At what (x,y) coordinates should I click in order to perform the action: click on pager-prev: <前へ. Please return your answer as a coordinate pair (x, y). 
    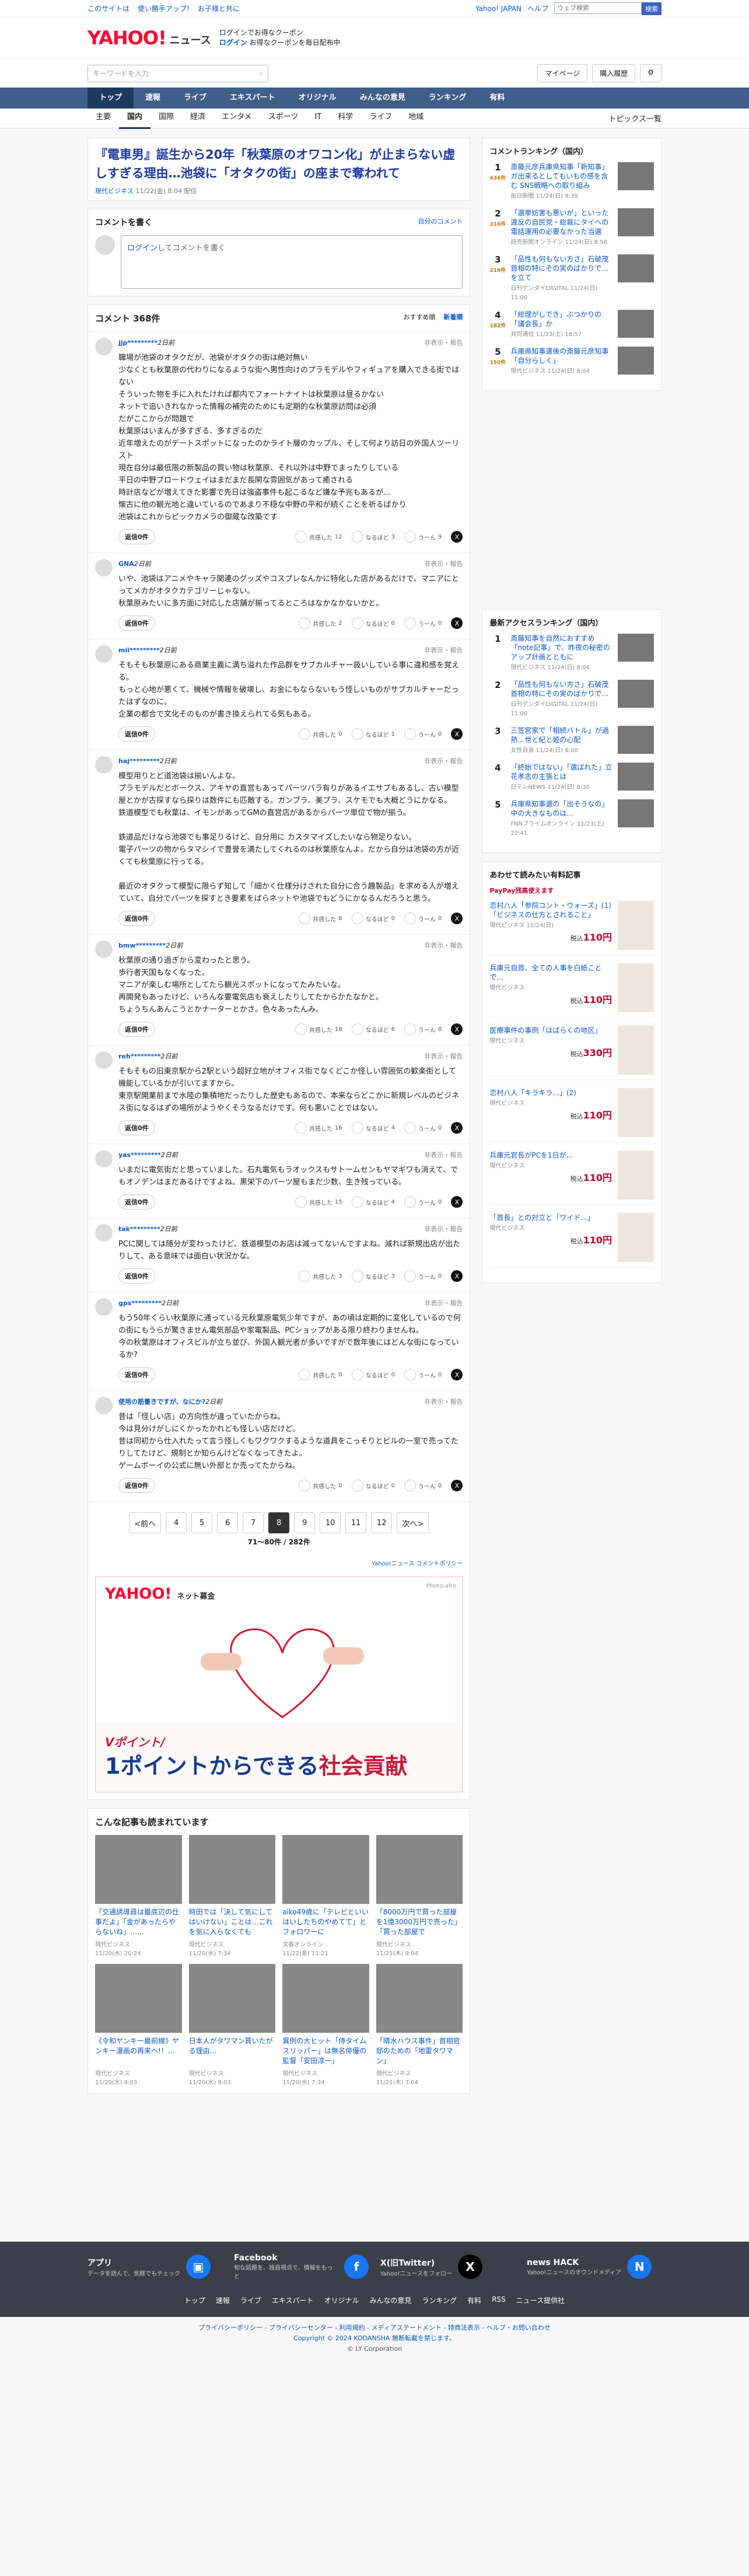
    Looking at the image, I should click on (145, 1522).